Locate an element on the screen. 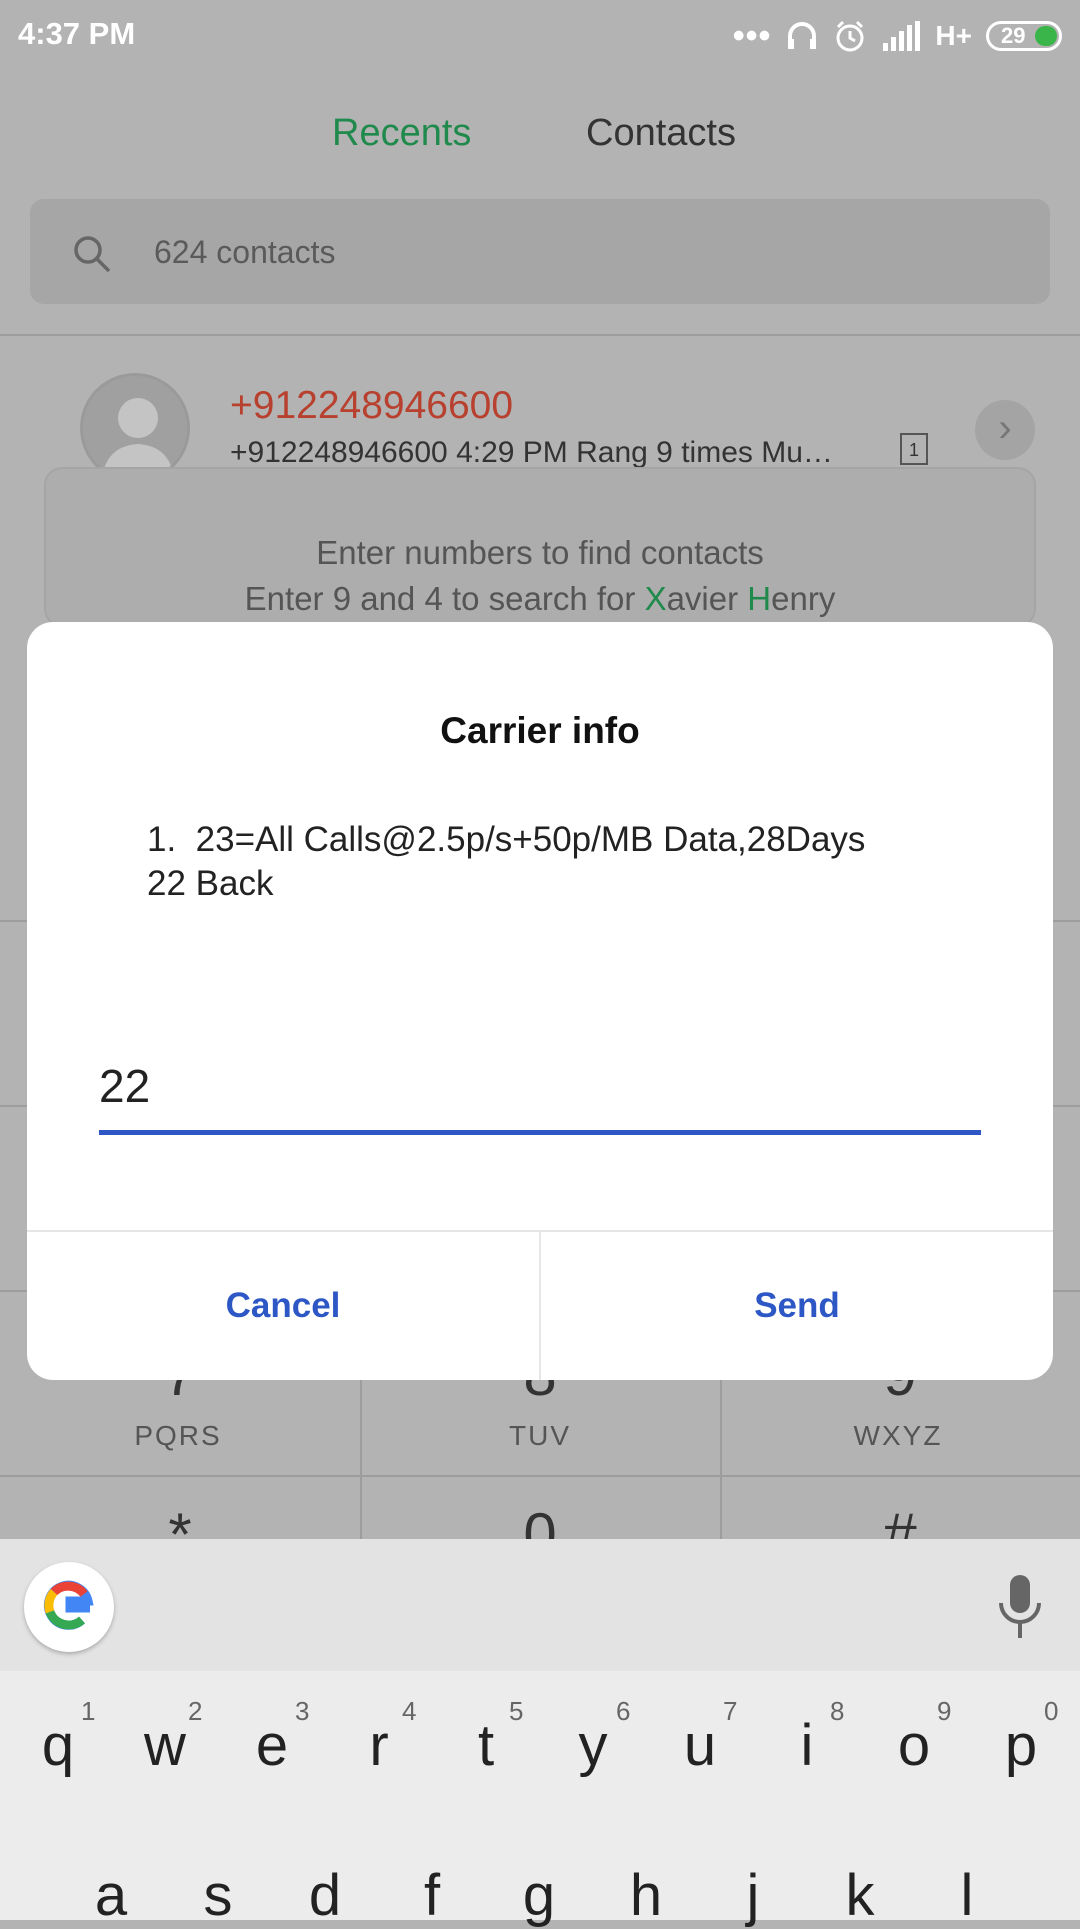  hint-line-1: Enter numbers to find contacts is located at coordinates (540, 552).